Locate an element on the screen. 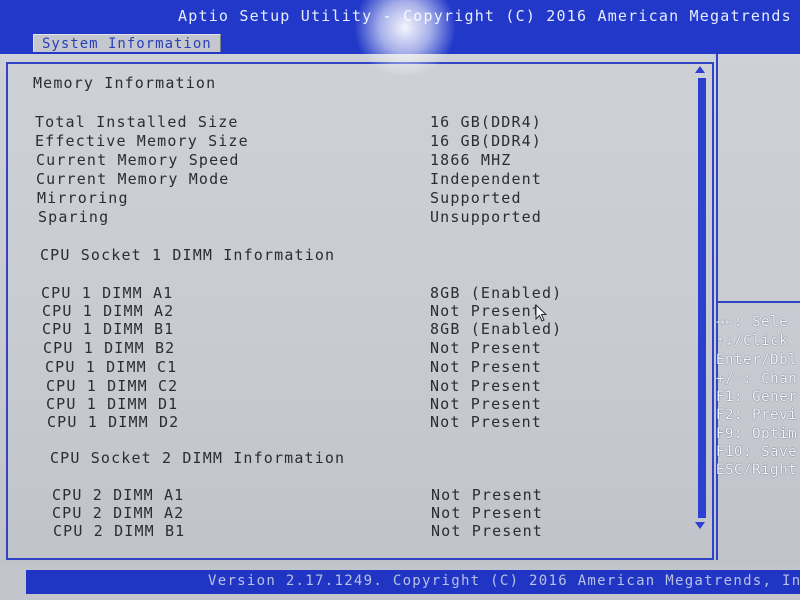  dimm-label: CPU 2 DIMM A2 is located at coordinates (118, 513).